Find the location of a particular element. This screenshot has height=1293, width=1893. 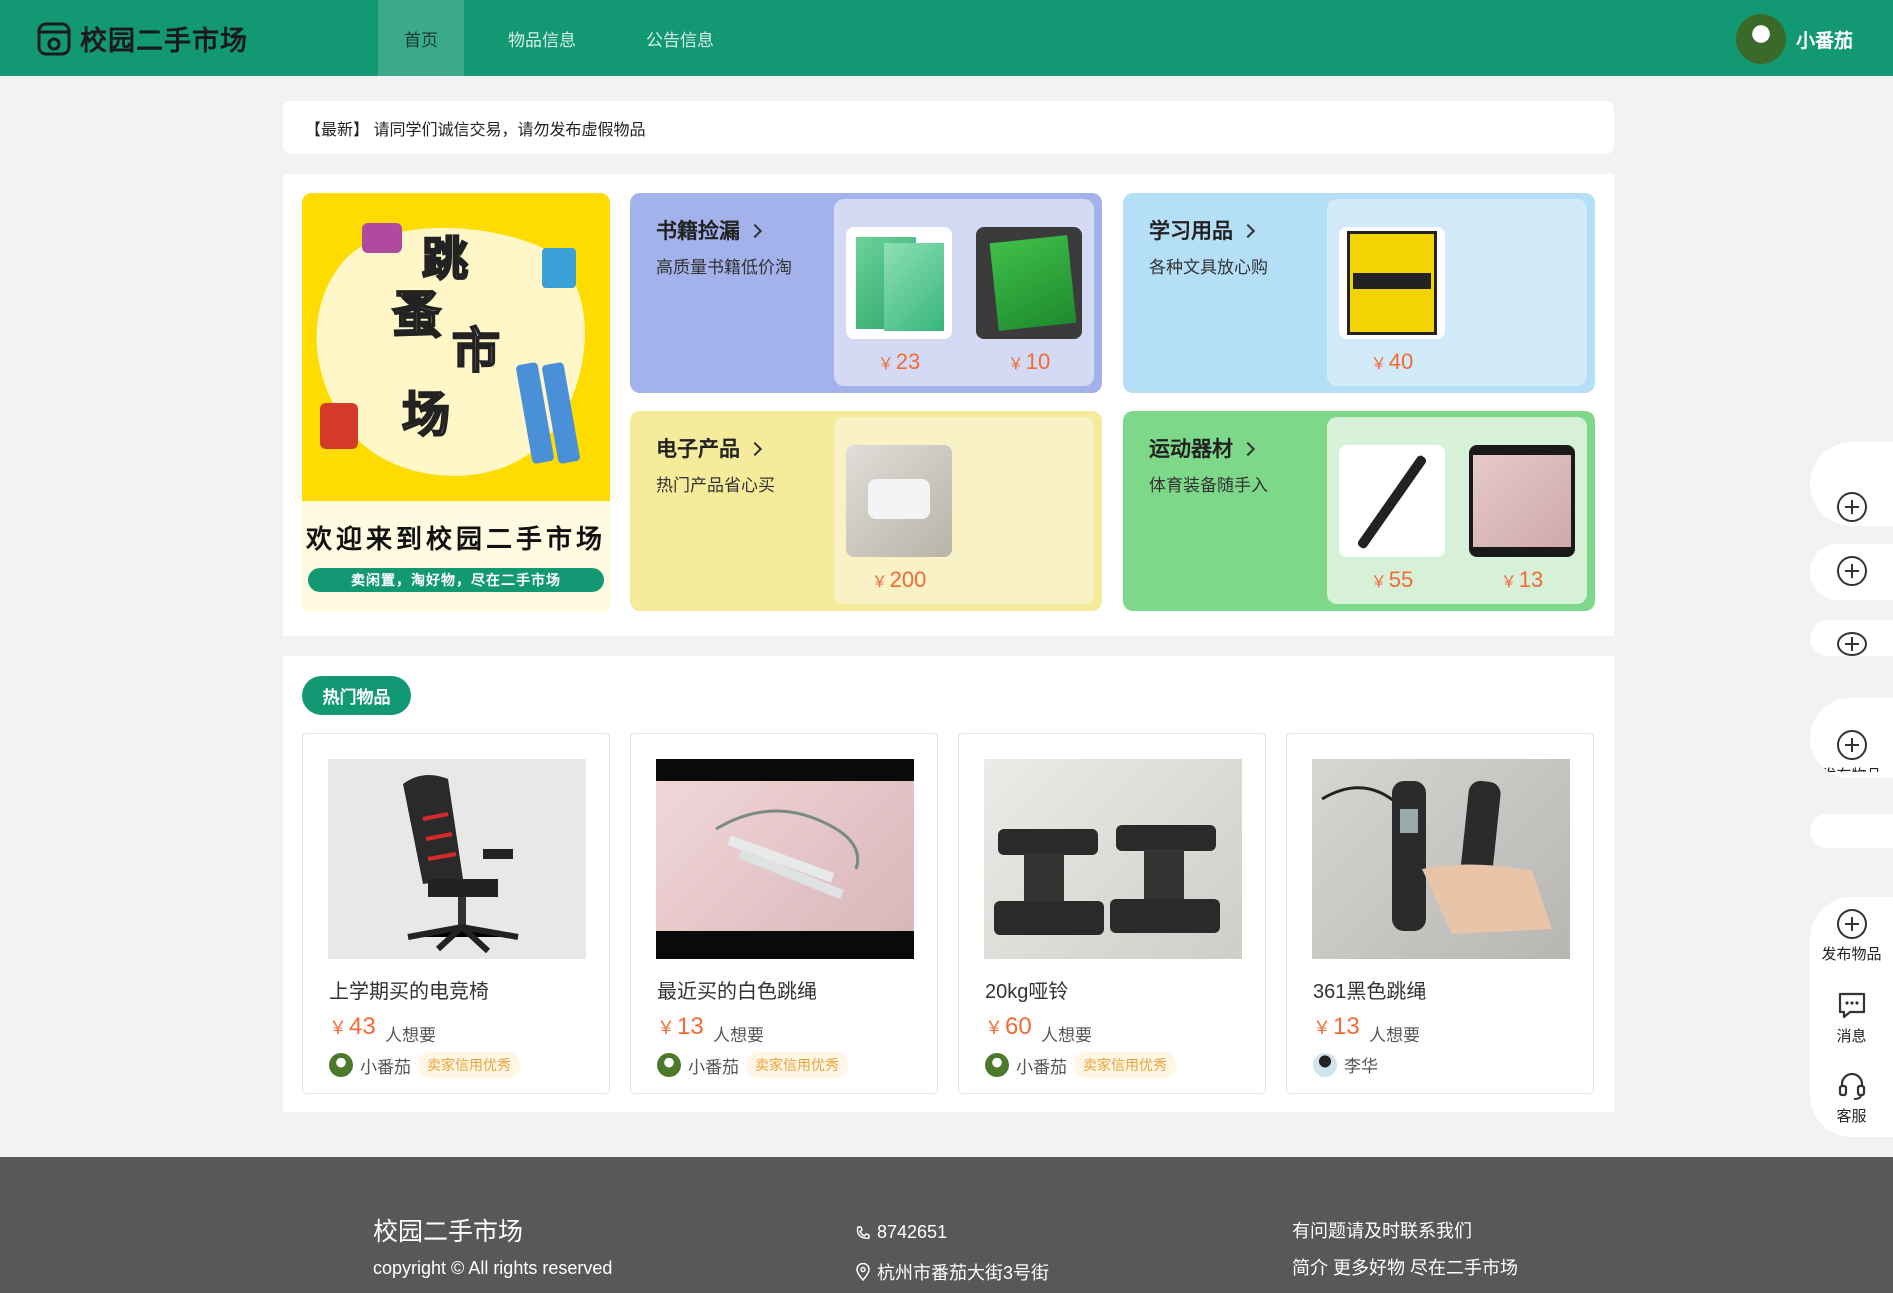

welcome-banner: 跳 蚤 市 场 欢迎来到校园二手市场 卖闲置，淘好物，尽在二手市场 is located at coordinates (456, 402).